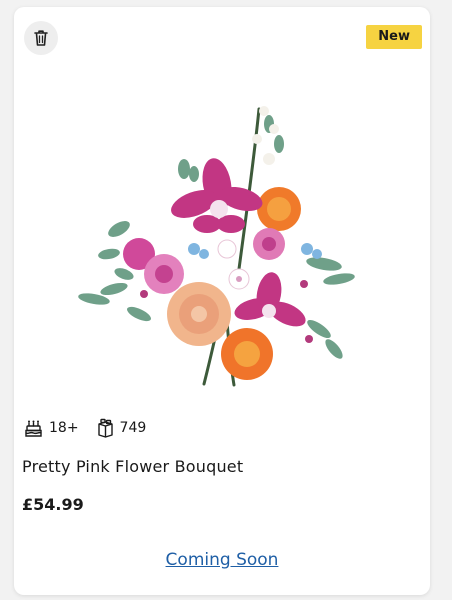  I want to click on product-title: Pretty Pink Flower Bouquet, so click(132, 466).